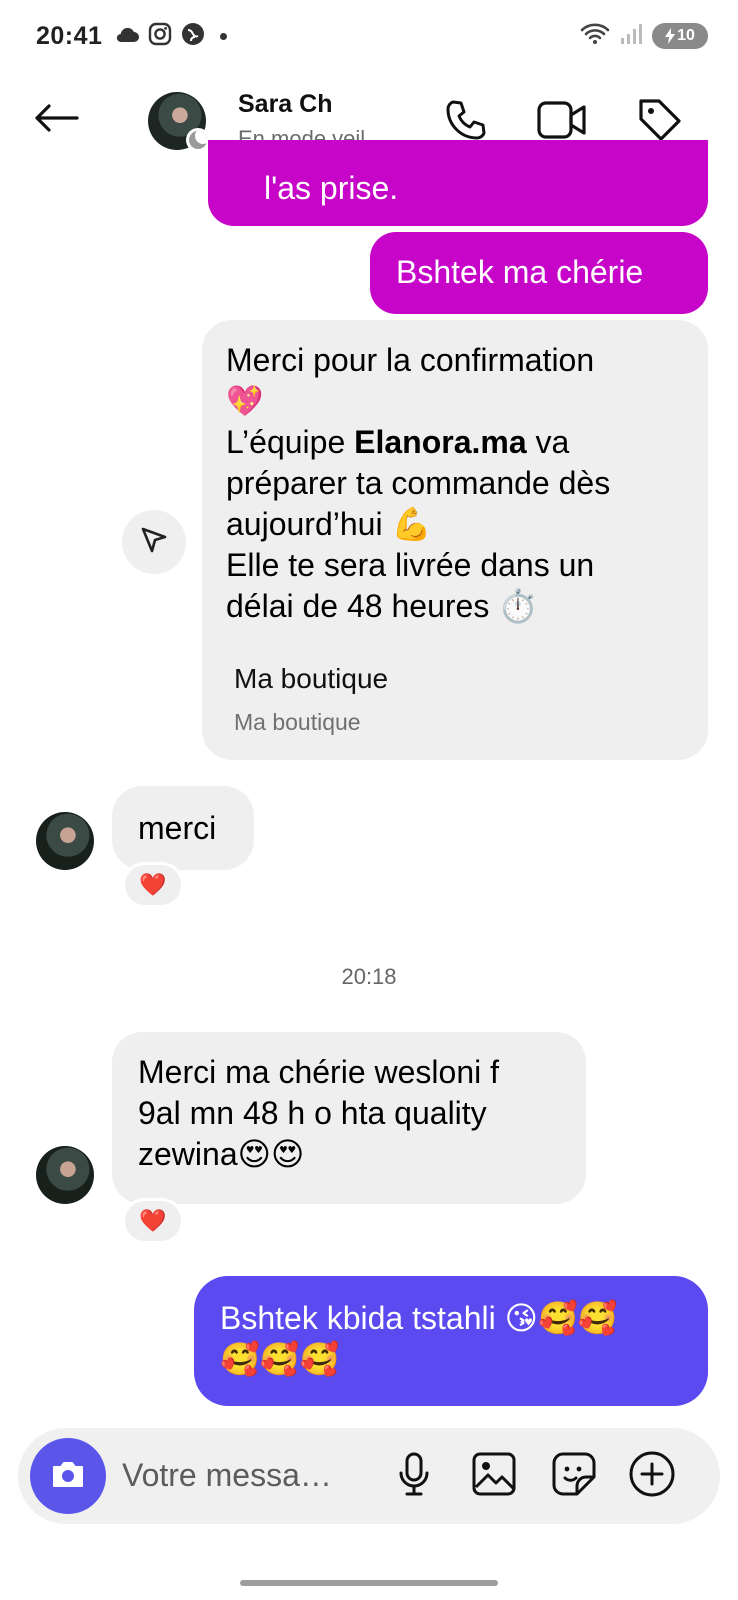 The height and width of the screenshot is (1600, 738). Describe the element at coordinates (418, 483) in the screenshot. I see `card-line-3: préparer ta commande dès` at that location.